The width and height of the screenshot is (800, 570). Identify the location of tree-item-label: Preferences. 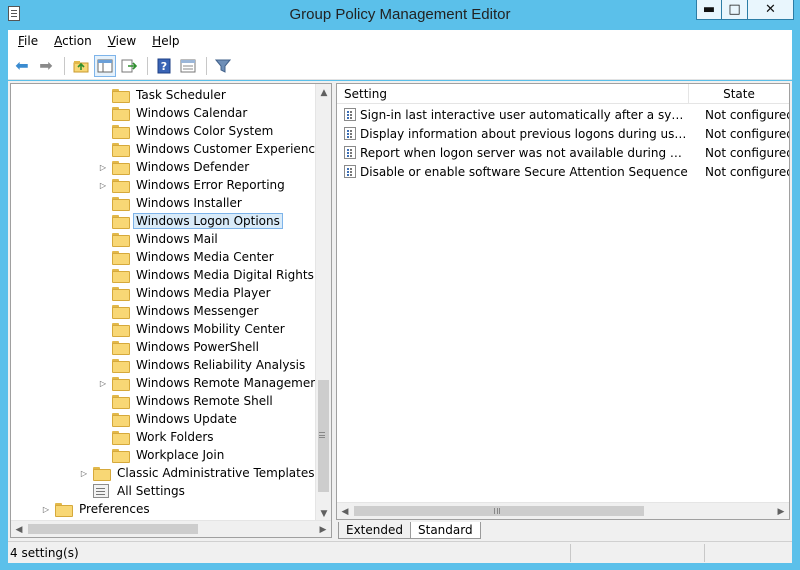
(114, 509).